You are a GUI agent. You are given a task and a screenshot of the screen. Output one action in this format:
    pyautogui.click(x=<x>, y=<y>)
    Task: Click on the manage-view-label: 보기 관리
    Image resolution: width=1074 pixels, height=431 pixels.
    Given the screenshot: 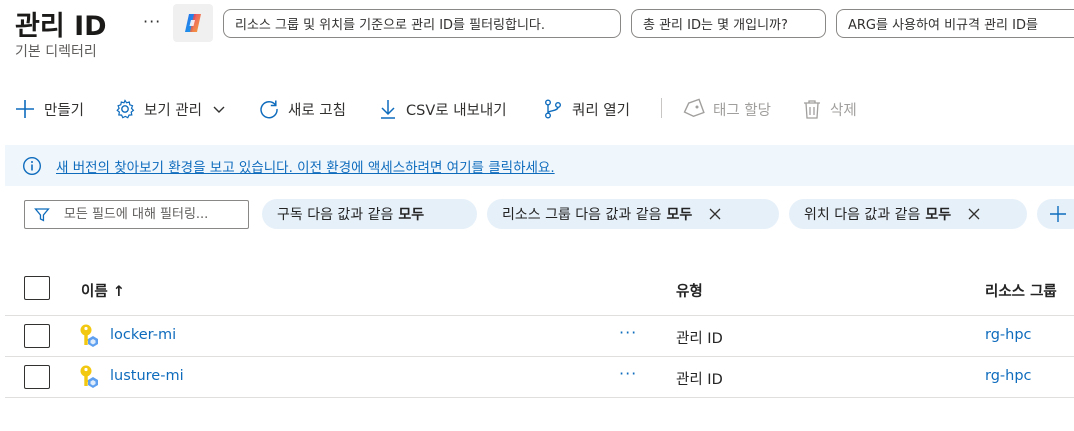 What is the action you would take?
    pyautogui.click(x=173, y=110)
    